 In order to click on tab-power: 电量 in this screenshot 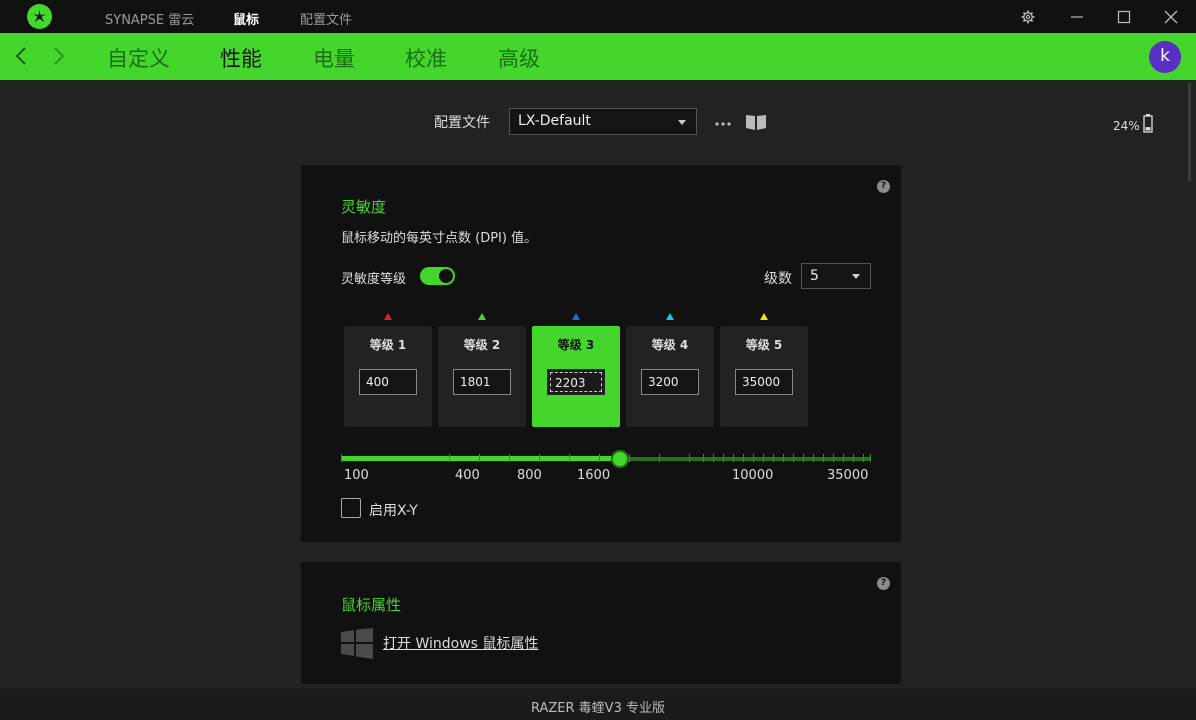, I will do `click(334, 58)`.